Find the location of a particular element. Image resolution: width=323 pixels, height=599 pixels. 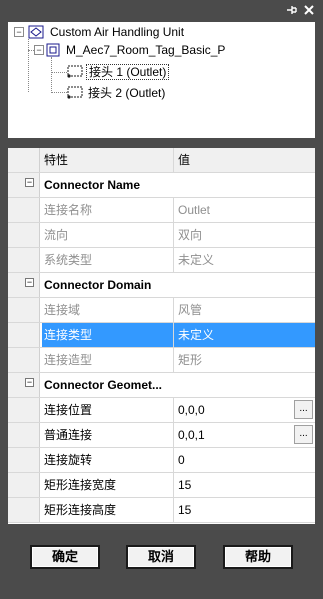

property-row: 连接旋转 0 is located at coordinates (161, 460).